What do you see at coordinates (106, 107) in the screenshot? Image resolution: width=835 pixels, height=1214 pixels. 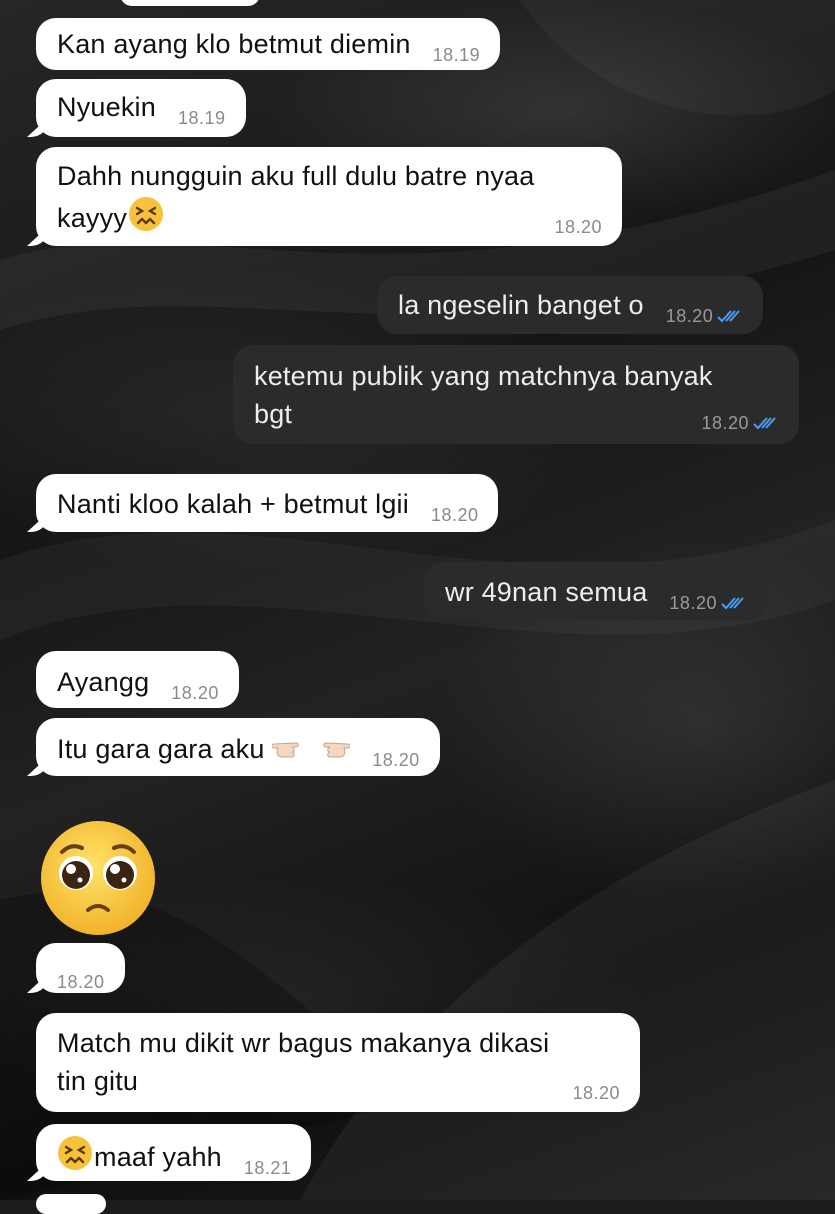 I see `message-text: Nyuekin` at bounding box center [106, 107].